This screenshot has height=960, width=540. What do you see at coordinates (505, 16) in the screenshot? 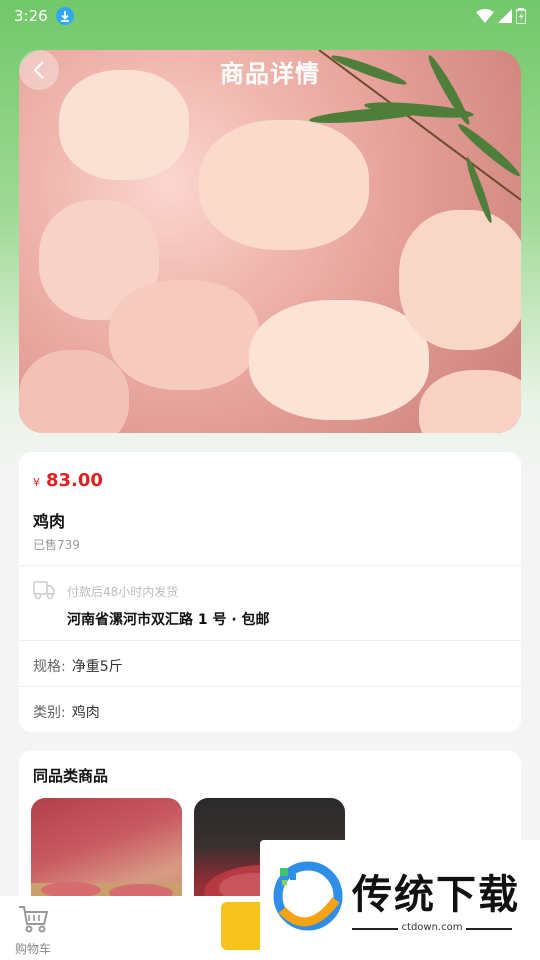
I see `signal-icon` at bounding box center [505, 16].